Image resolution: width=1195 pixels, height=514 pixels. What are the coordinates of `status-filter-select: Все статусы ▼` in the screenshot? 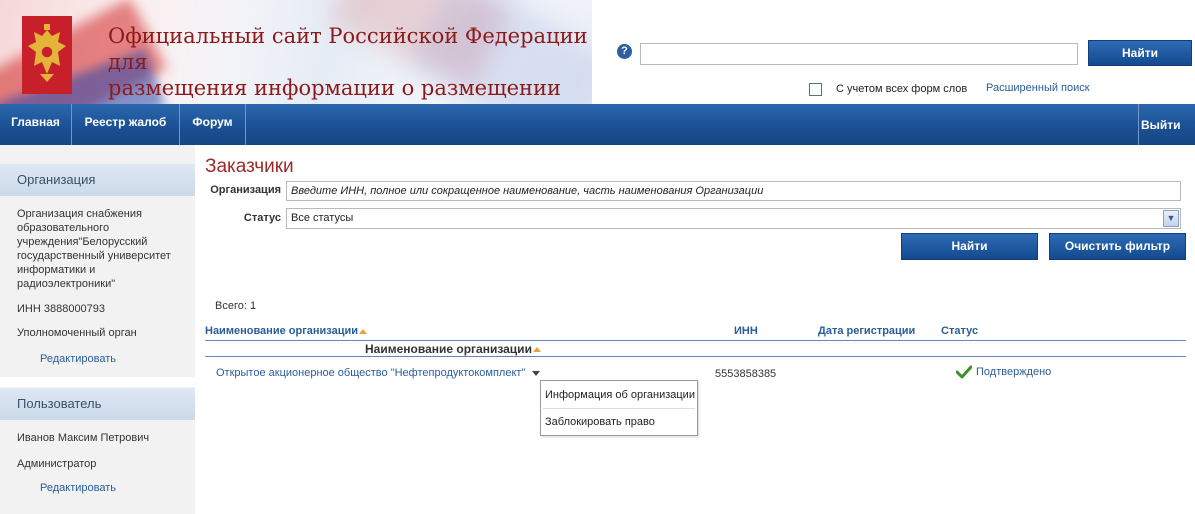 It's located at (733, 218).